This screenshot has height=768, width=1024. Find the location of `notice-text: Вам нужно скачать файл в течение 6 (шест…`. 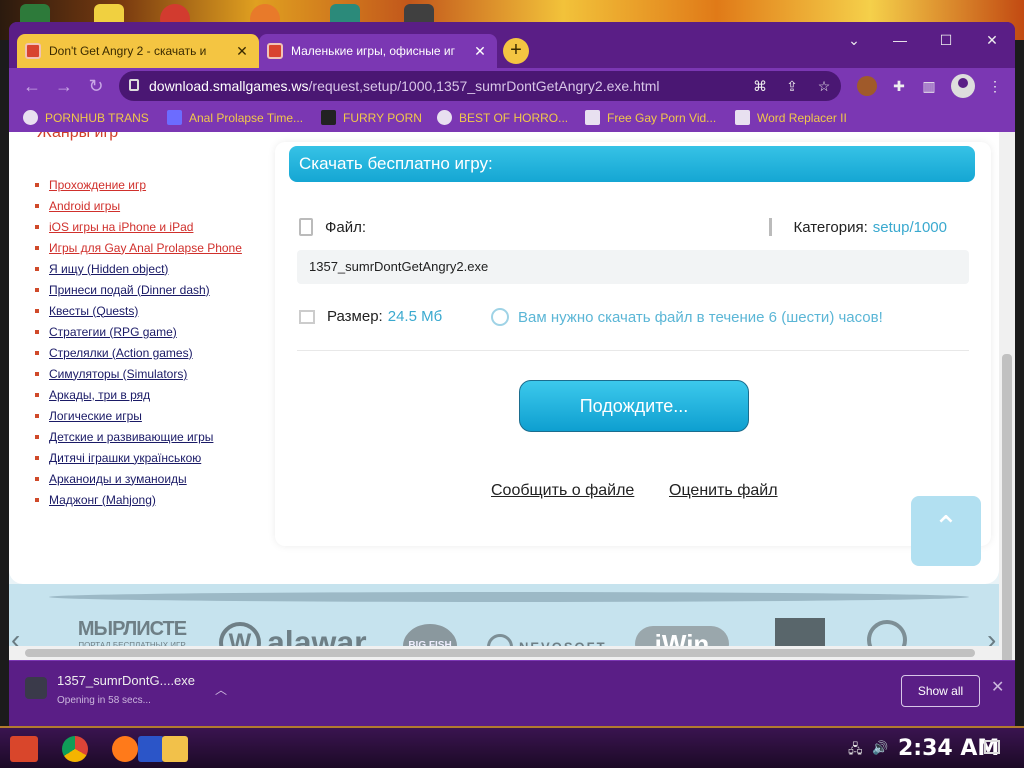

notice-text: Вам нужно скачать файл в течение 6 (шест… is located at coordinates (700, 317).